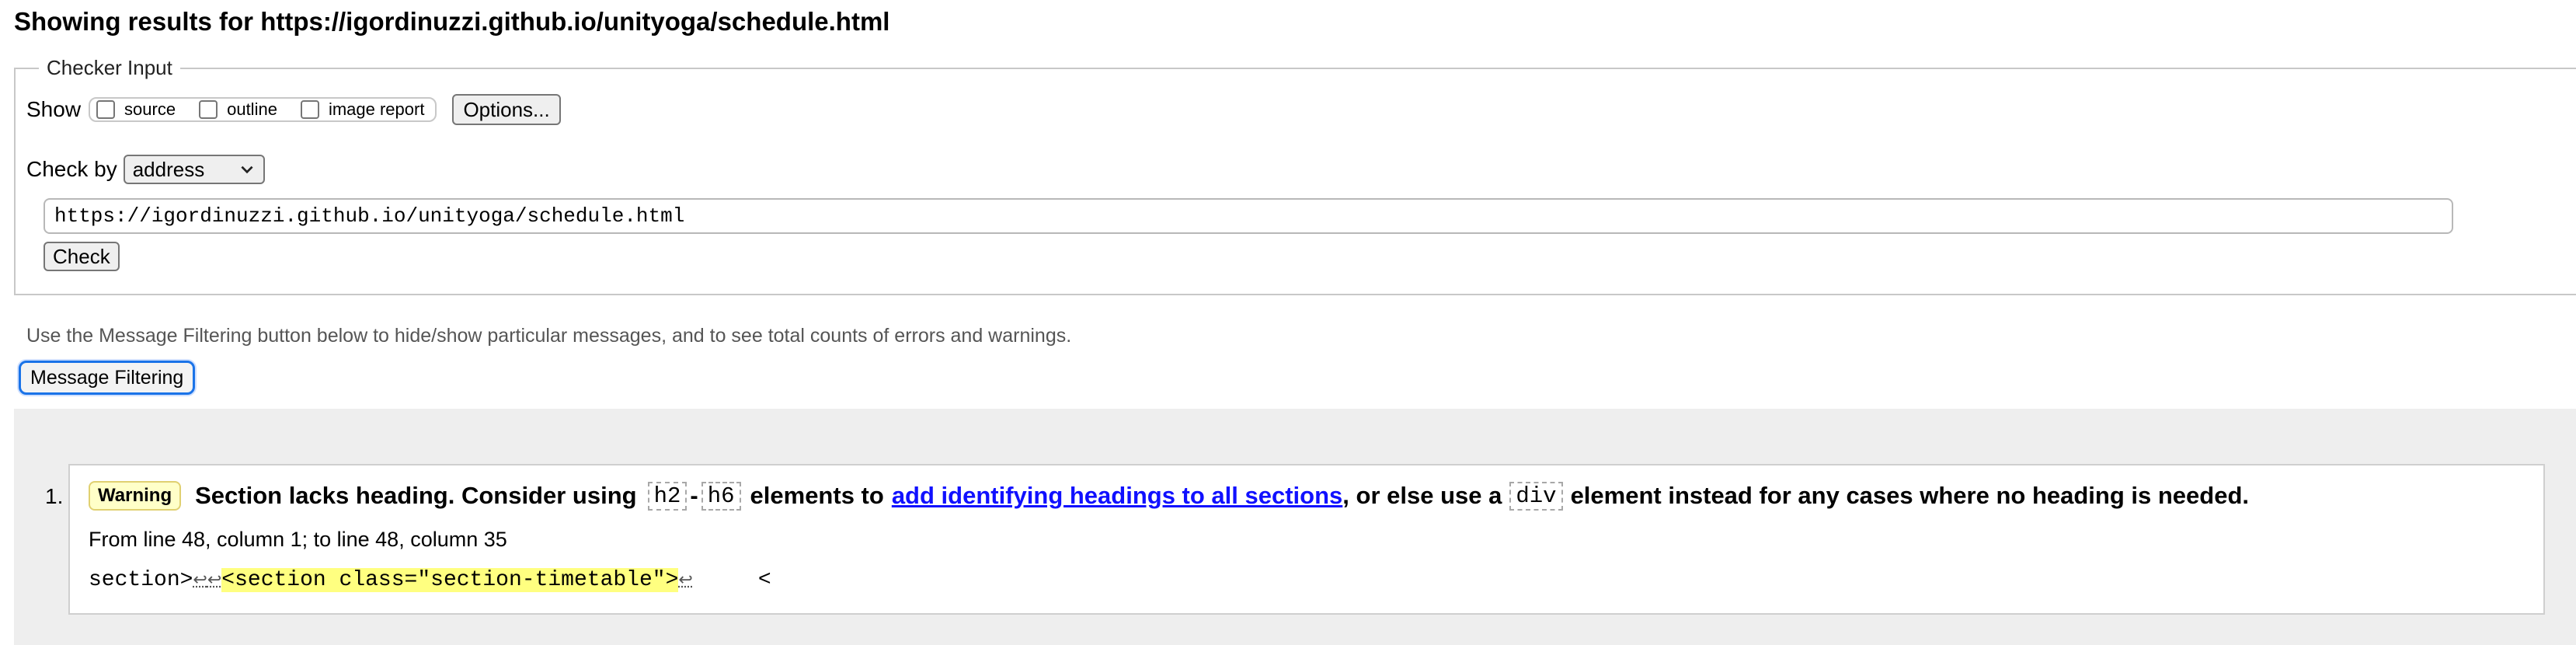 The width and height of the screenshot is (2576, 645). Describe the element at coordinates (135, 496) in the screenshot. I see `warning-badge: Warning` at that location.